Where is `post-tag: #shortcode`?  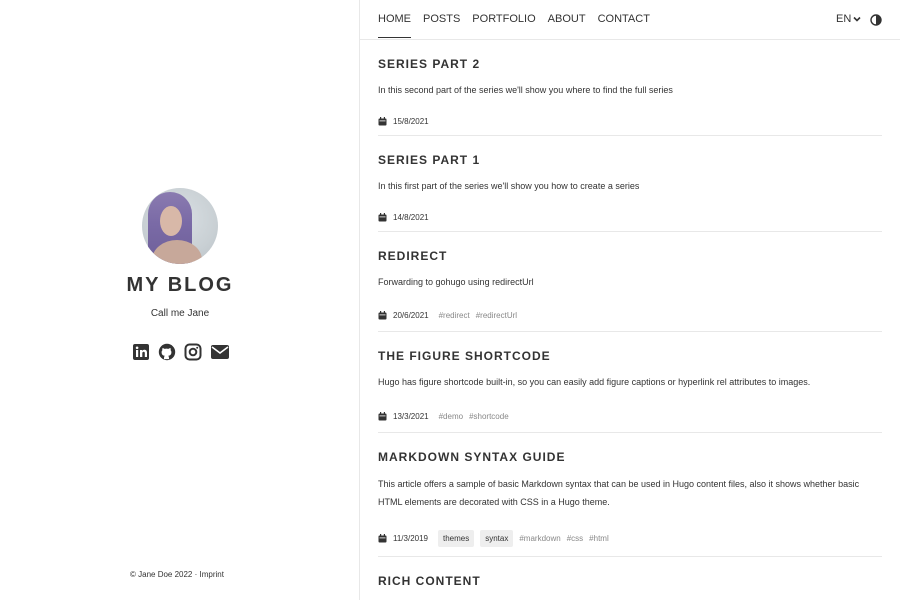 post-tag: #shortcode is located at coordinates (489, 416).